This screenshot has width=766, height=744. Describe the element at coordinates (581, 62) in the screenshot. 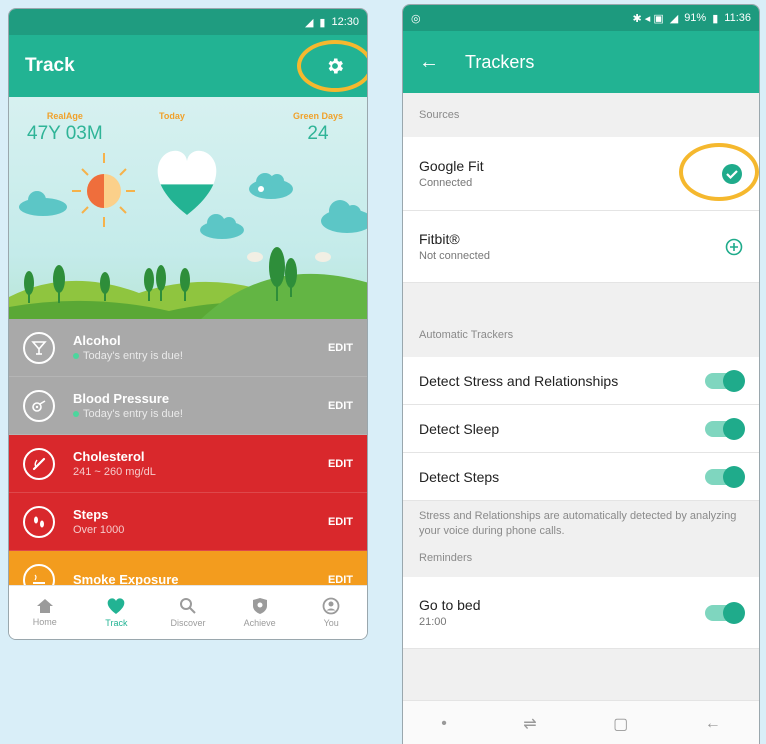

I see `app-bar: ← Trackers` at that location.